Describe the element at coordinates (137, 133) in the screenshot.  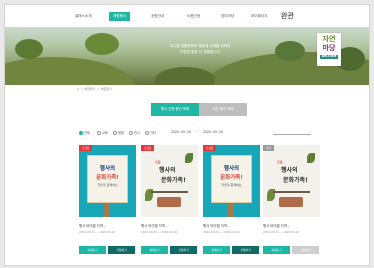
I see `filter-label: 전시` at that location.